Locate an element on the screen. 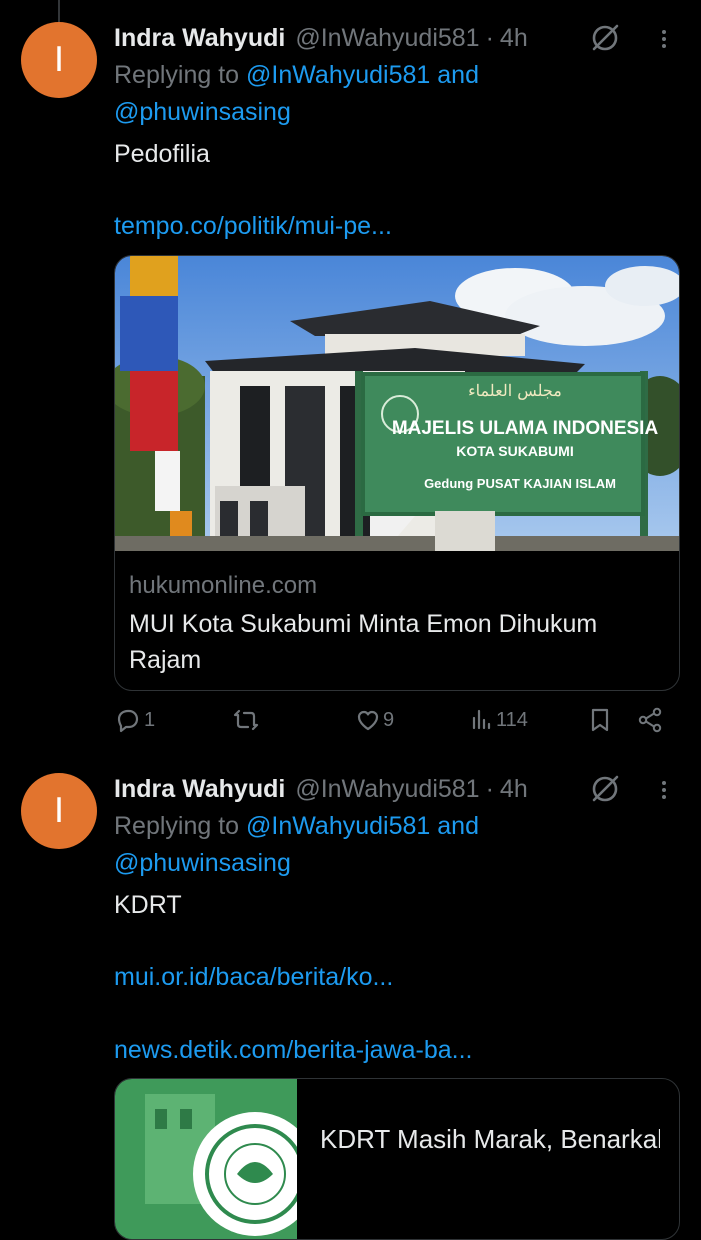 This screenshot has width=701, height=1240. sign-line1: MAJELIS ULAMA INDONESIA is located at coordinates (525, 428).